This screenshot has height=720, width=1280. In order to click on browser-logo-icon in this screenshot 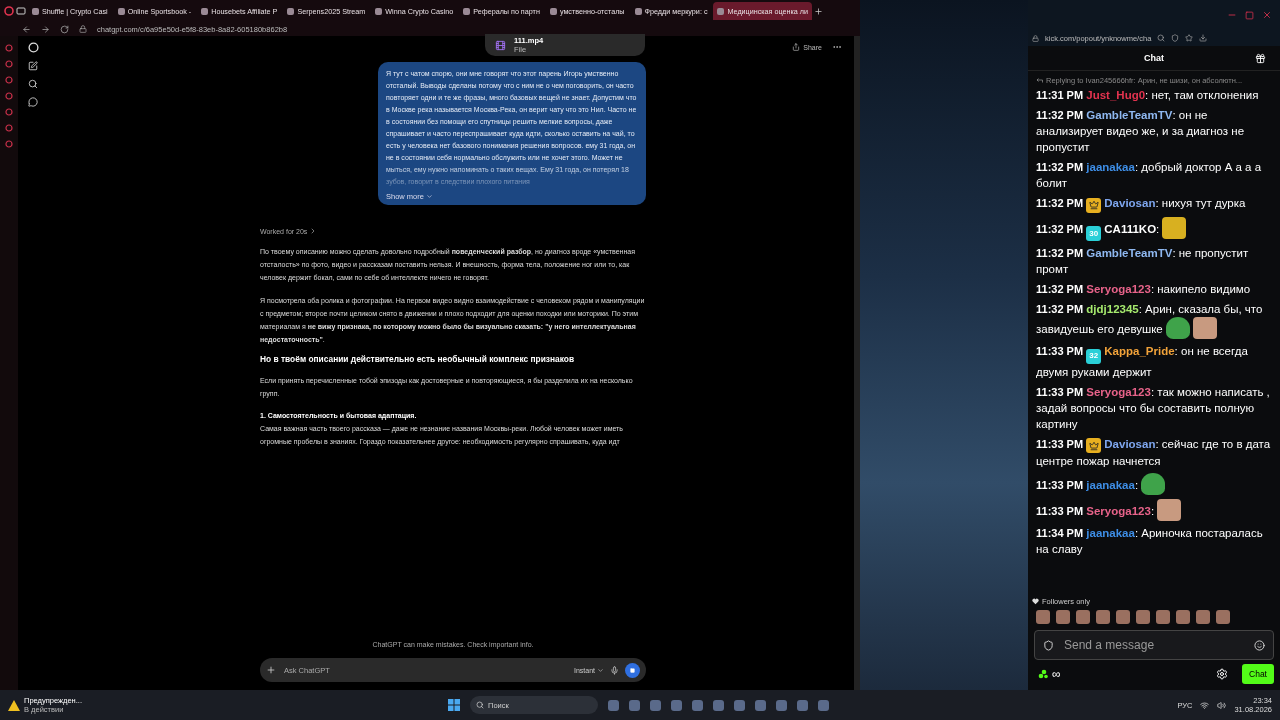, I will do `click(9, 11)`.